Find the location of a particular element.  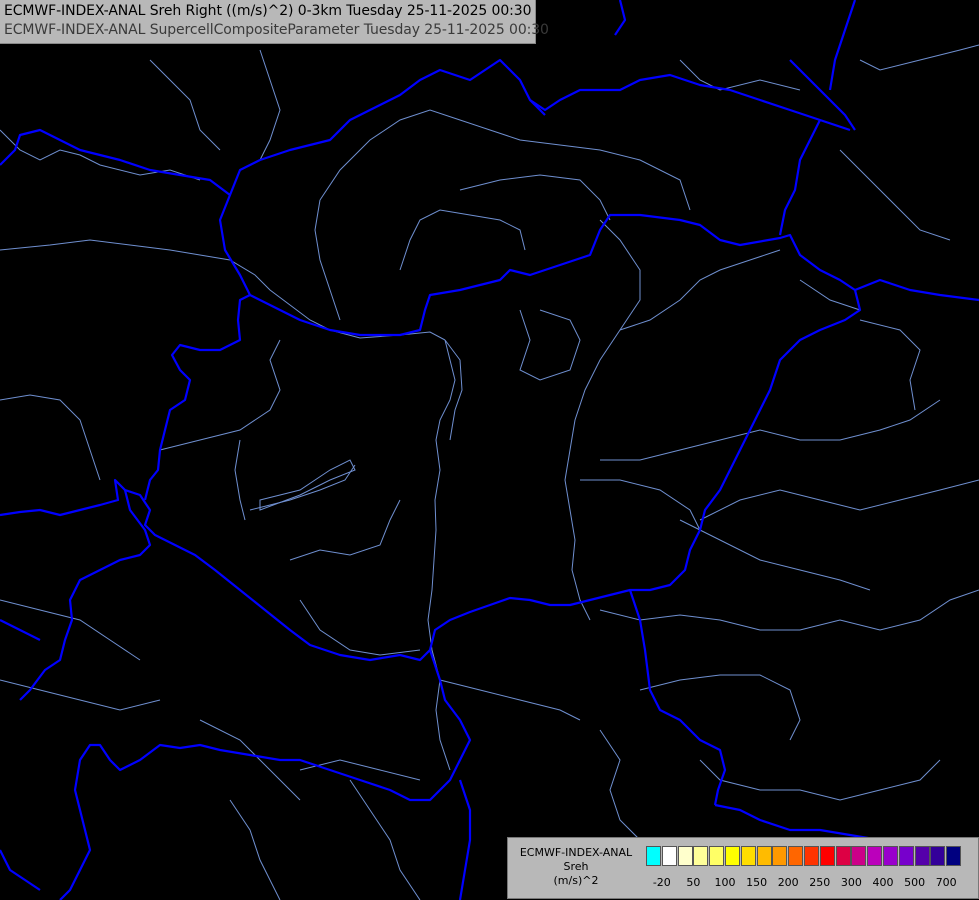

legend-tick-label: 200 is located at coordinates (788, 882).